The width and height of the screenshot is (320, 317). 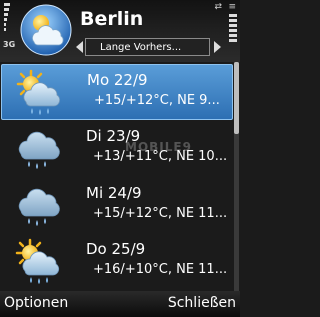 What do you see at coordinates (46, 30) in the screenshot?
I see `app-weather-icon` at bounding box center [46, 30].